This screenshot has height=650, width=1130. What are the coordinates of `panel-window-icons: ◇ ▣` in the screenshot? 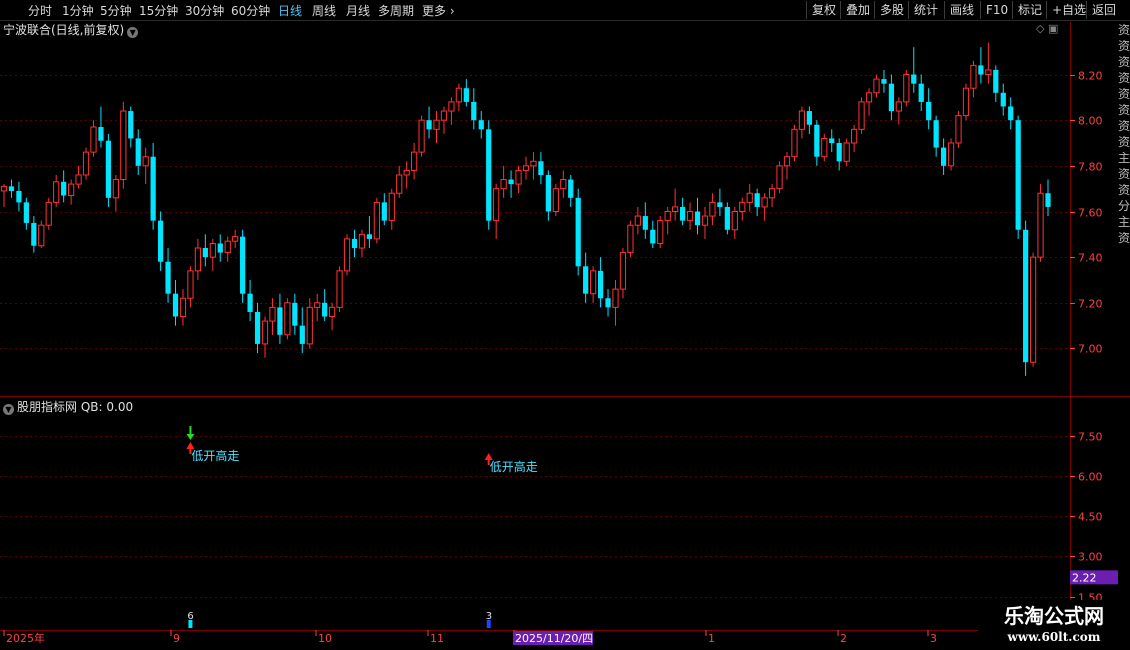 It's located at (1052, 29).